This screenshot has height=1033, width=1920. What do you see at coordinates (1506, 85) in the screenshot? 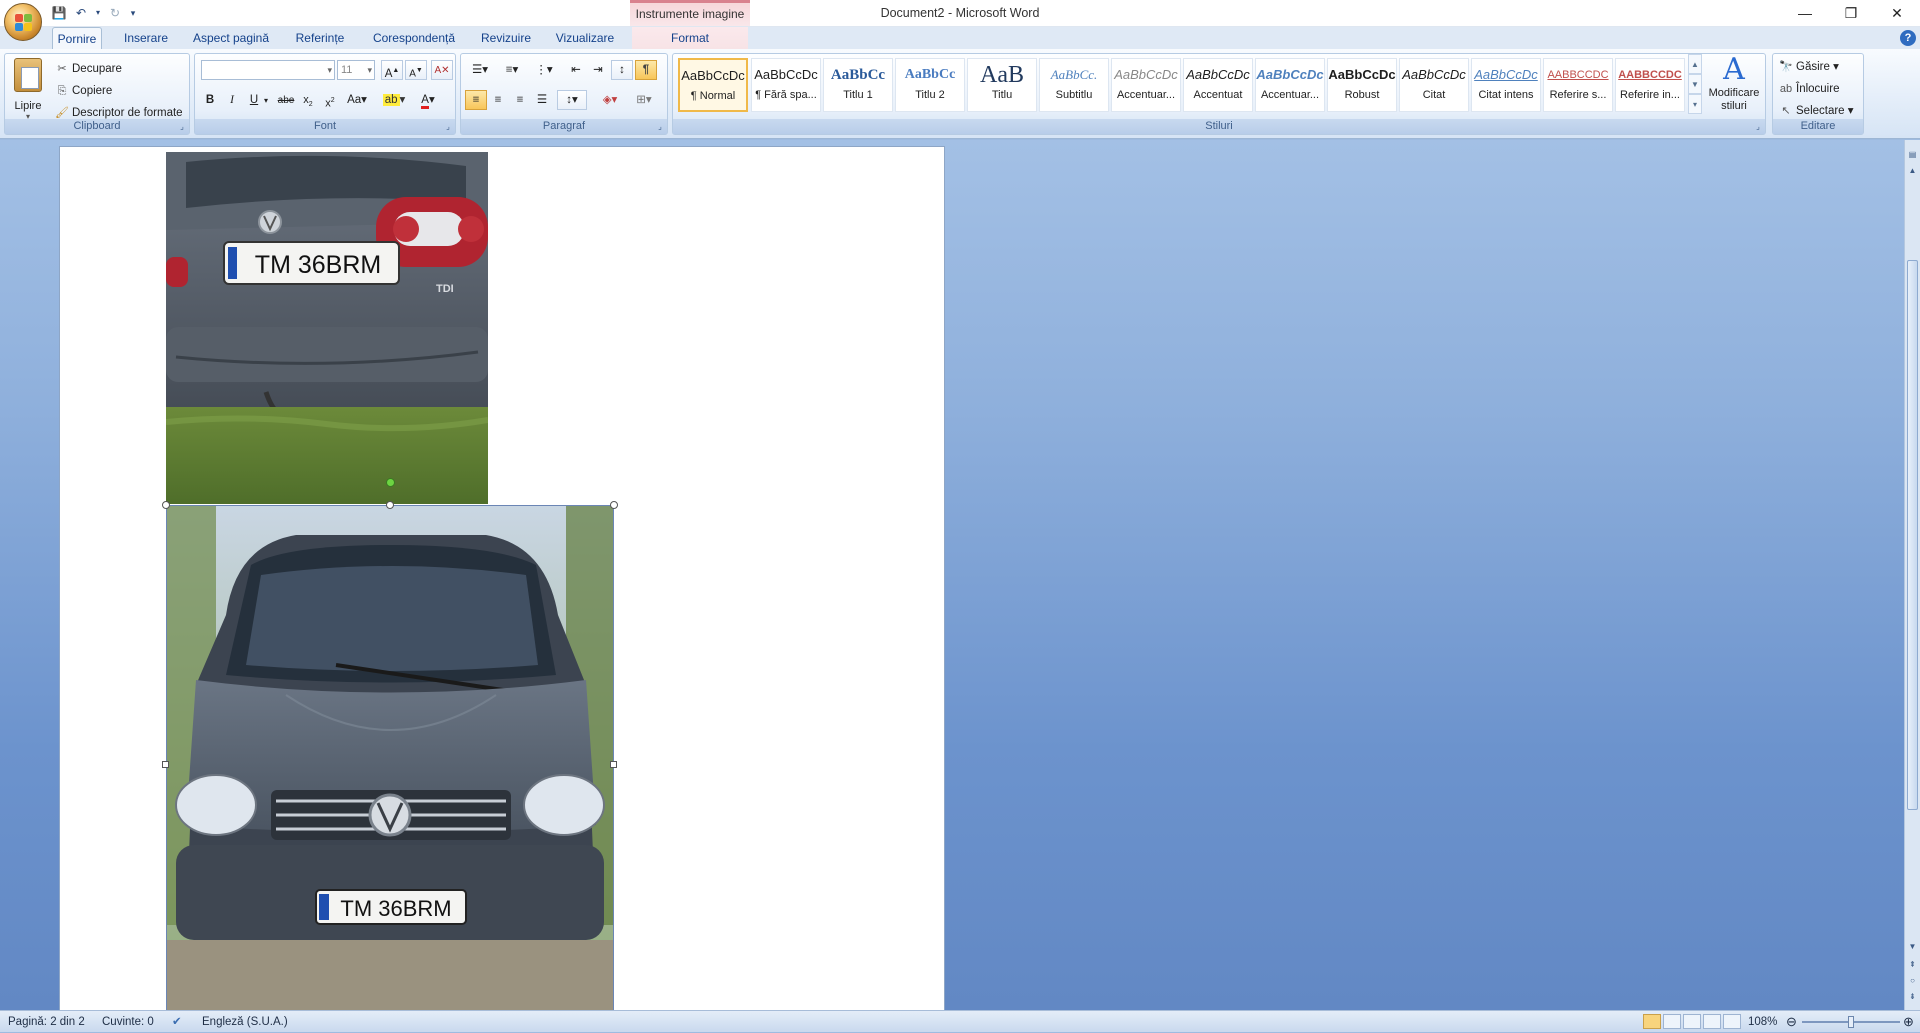
I see `style-intense-quote: AaBbCcDc Citat intens` at bounding box center [1506, 85].